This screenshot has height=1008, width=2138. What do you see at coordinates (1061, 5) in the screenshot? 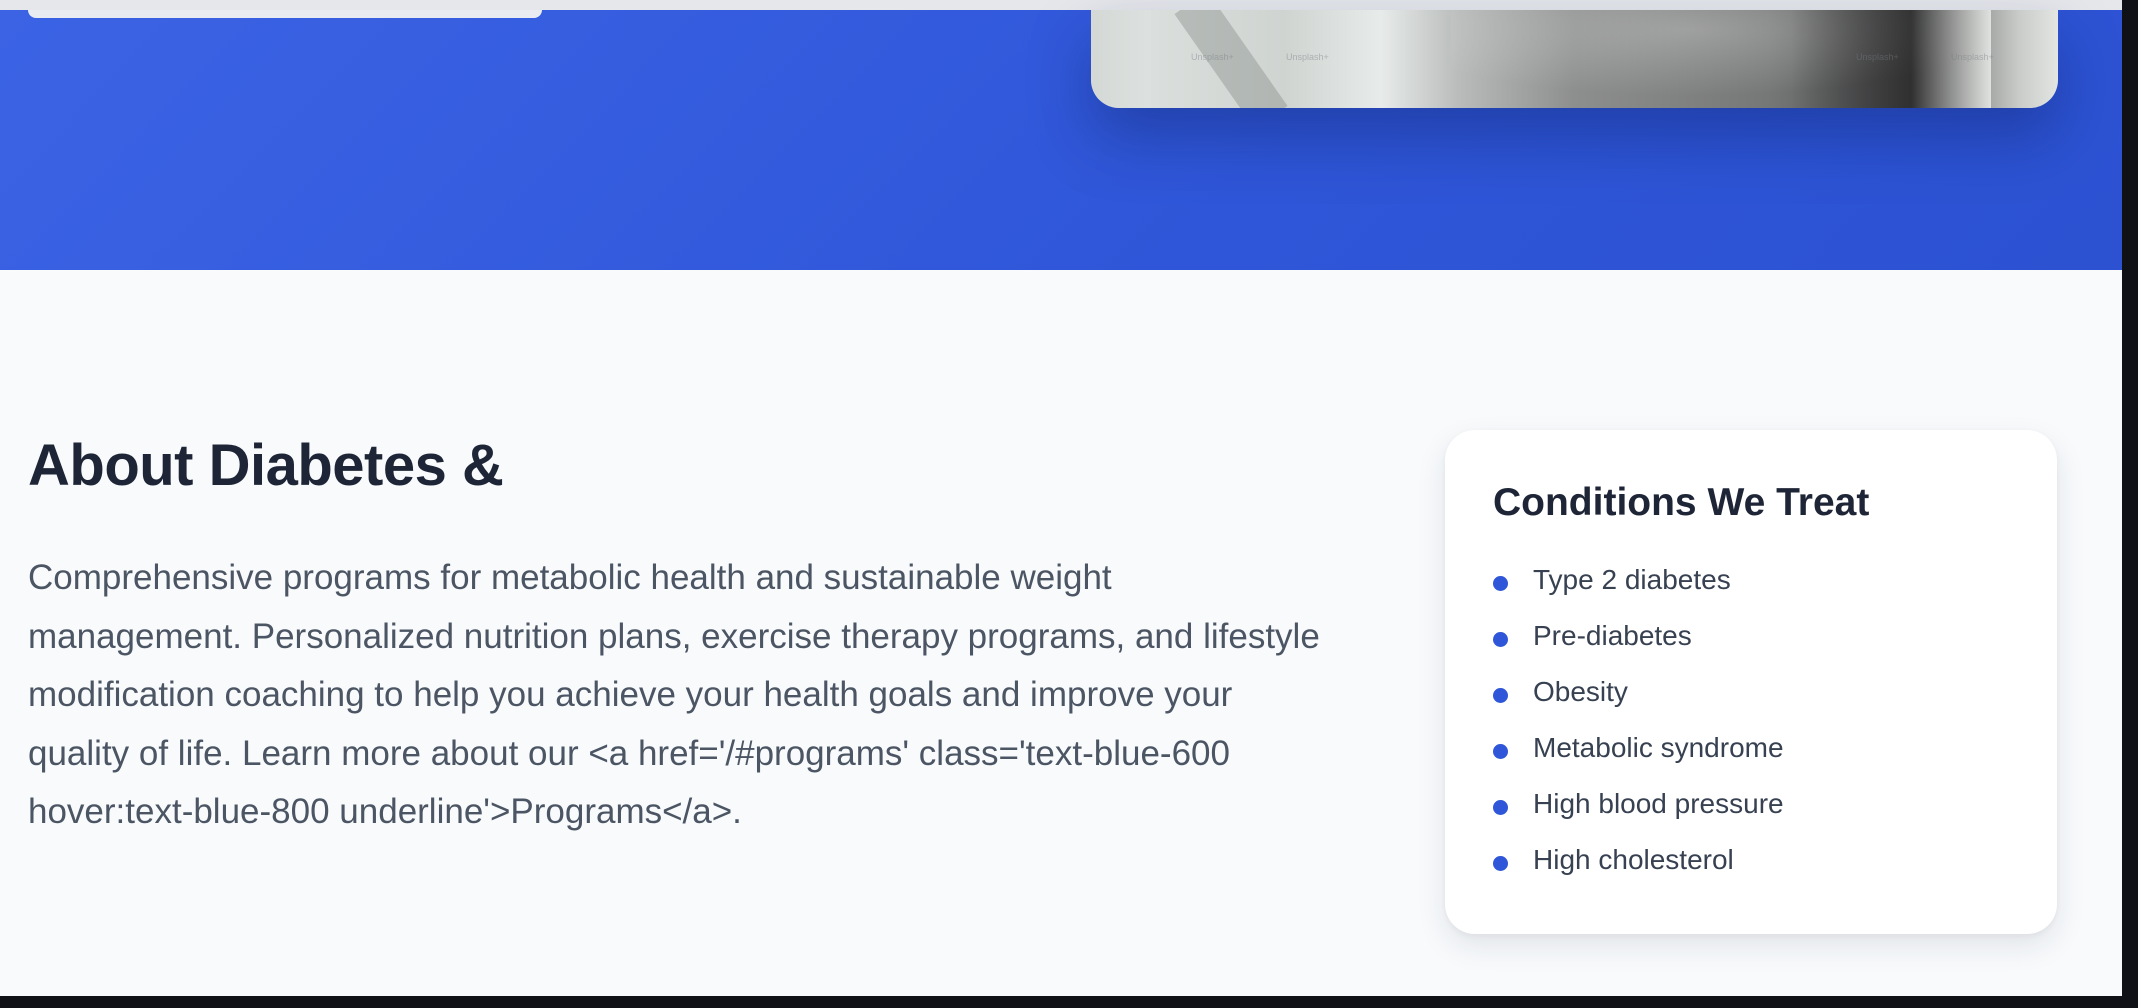
I see `header-edge` at bounding box center [1061, 5].